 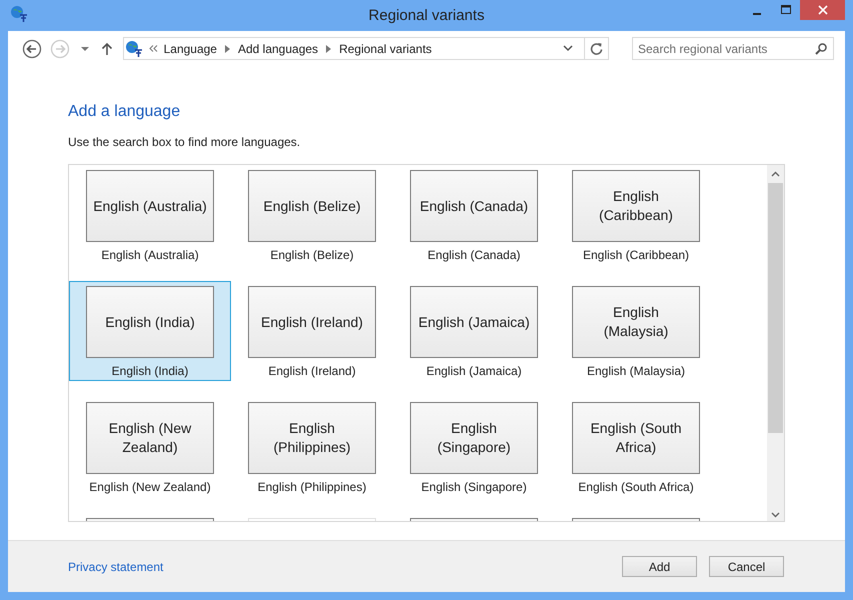 I want to click on language-tile: English (Belize), so click(x=312, y=206).